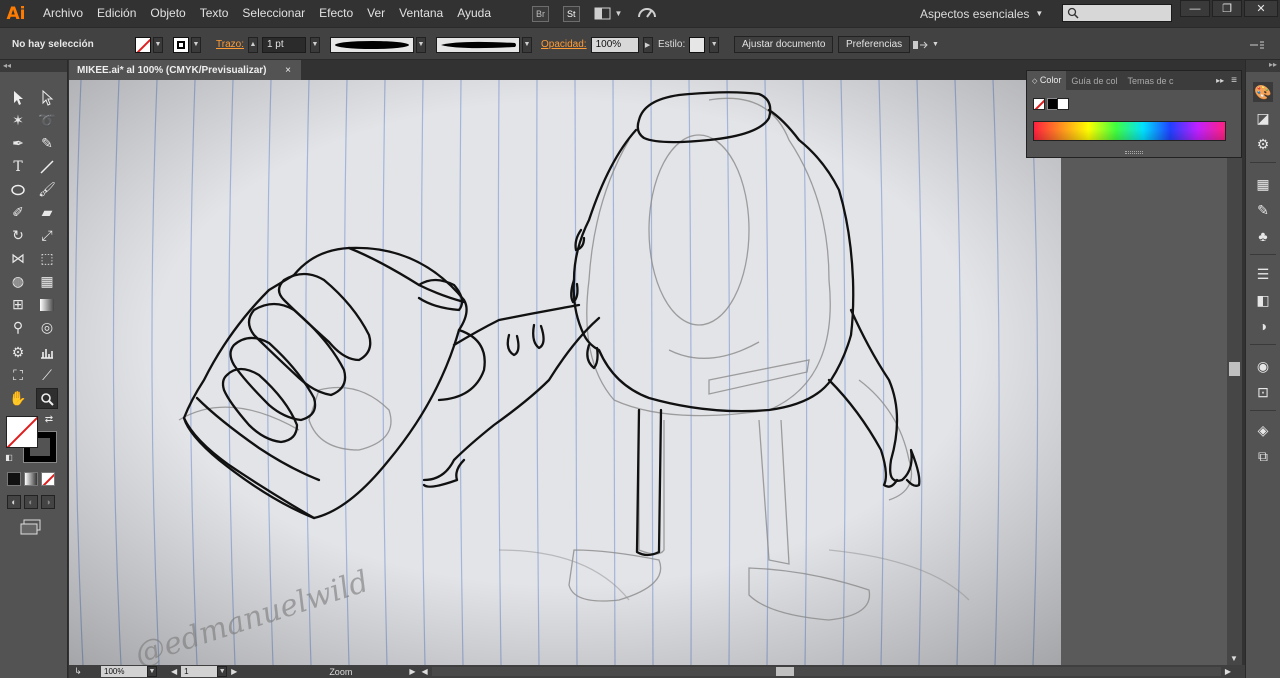 This screenshot has width=1280, height=678. What do you see at coordinates (1257, 44) in the screenshot?
I see `panel-menu-icon` at bounding box center [1257, 44].